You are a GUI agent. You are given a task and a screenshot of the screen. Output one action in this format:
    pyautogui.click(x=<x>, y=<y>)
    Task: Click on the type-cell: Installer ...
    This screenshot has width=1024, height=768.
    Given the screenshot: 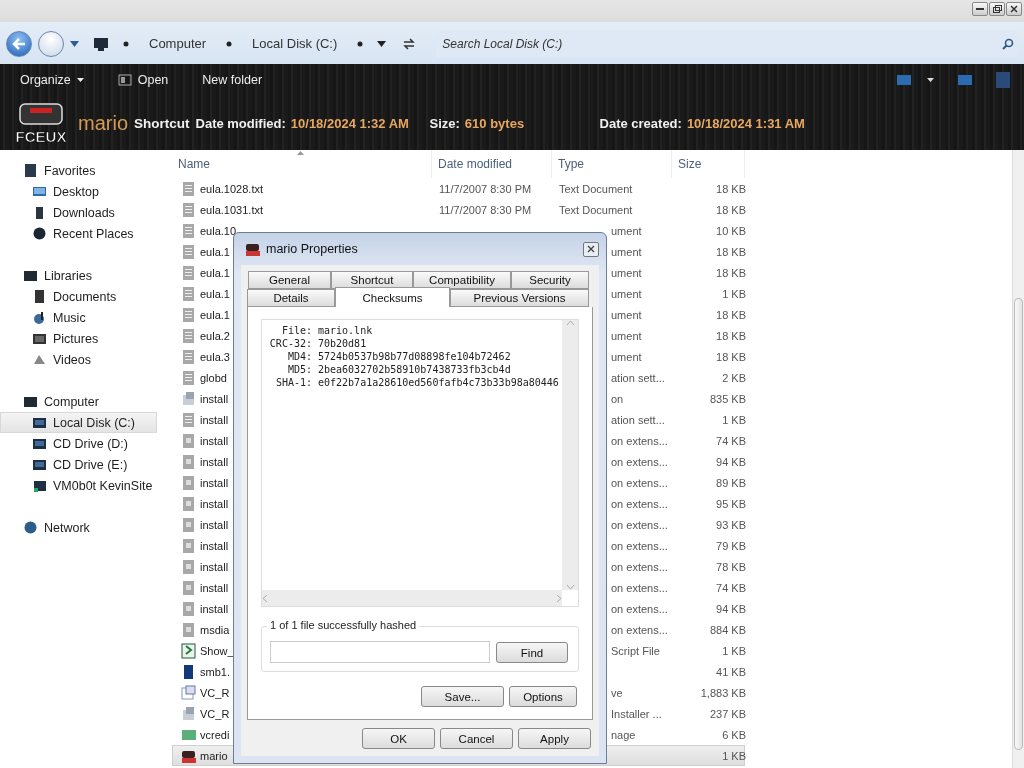 What is the action you would take?
    pyautogui.click(x=636, y=713)
    